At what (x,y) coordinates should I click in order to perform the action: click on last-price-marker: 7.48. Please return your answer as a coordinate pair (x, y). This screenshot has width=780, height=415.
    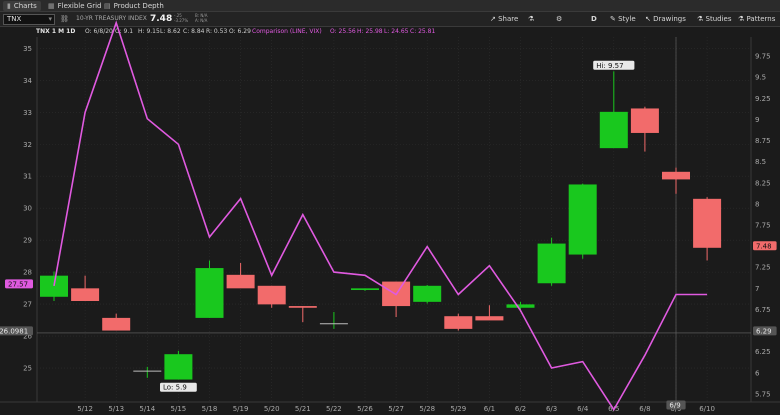
    Looking at the image, I should click on (764, 246).